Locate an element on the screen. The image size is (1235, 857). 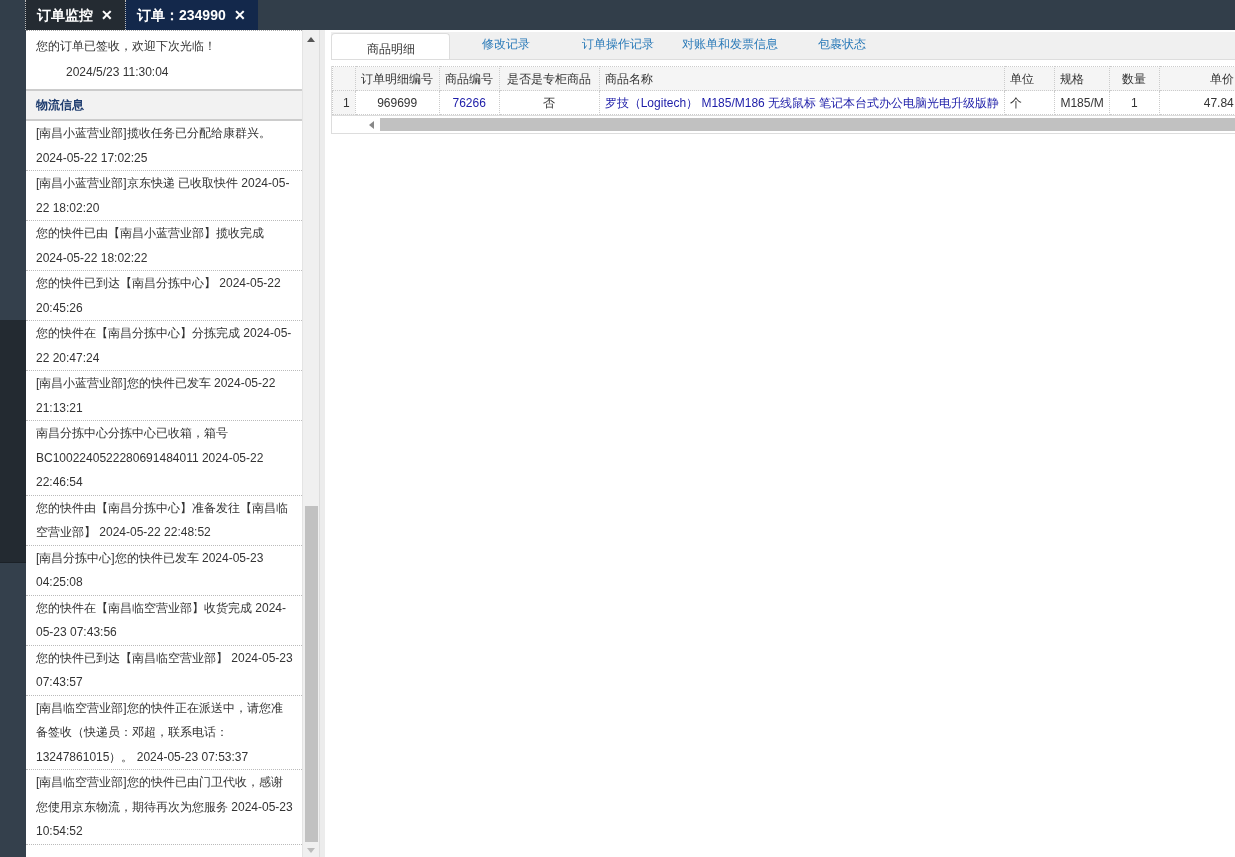
table-cell: 个 is located at coordinates (1029, 102).